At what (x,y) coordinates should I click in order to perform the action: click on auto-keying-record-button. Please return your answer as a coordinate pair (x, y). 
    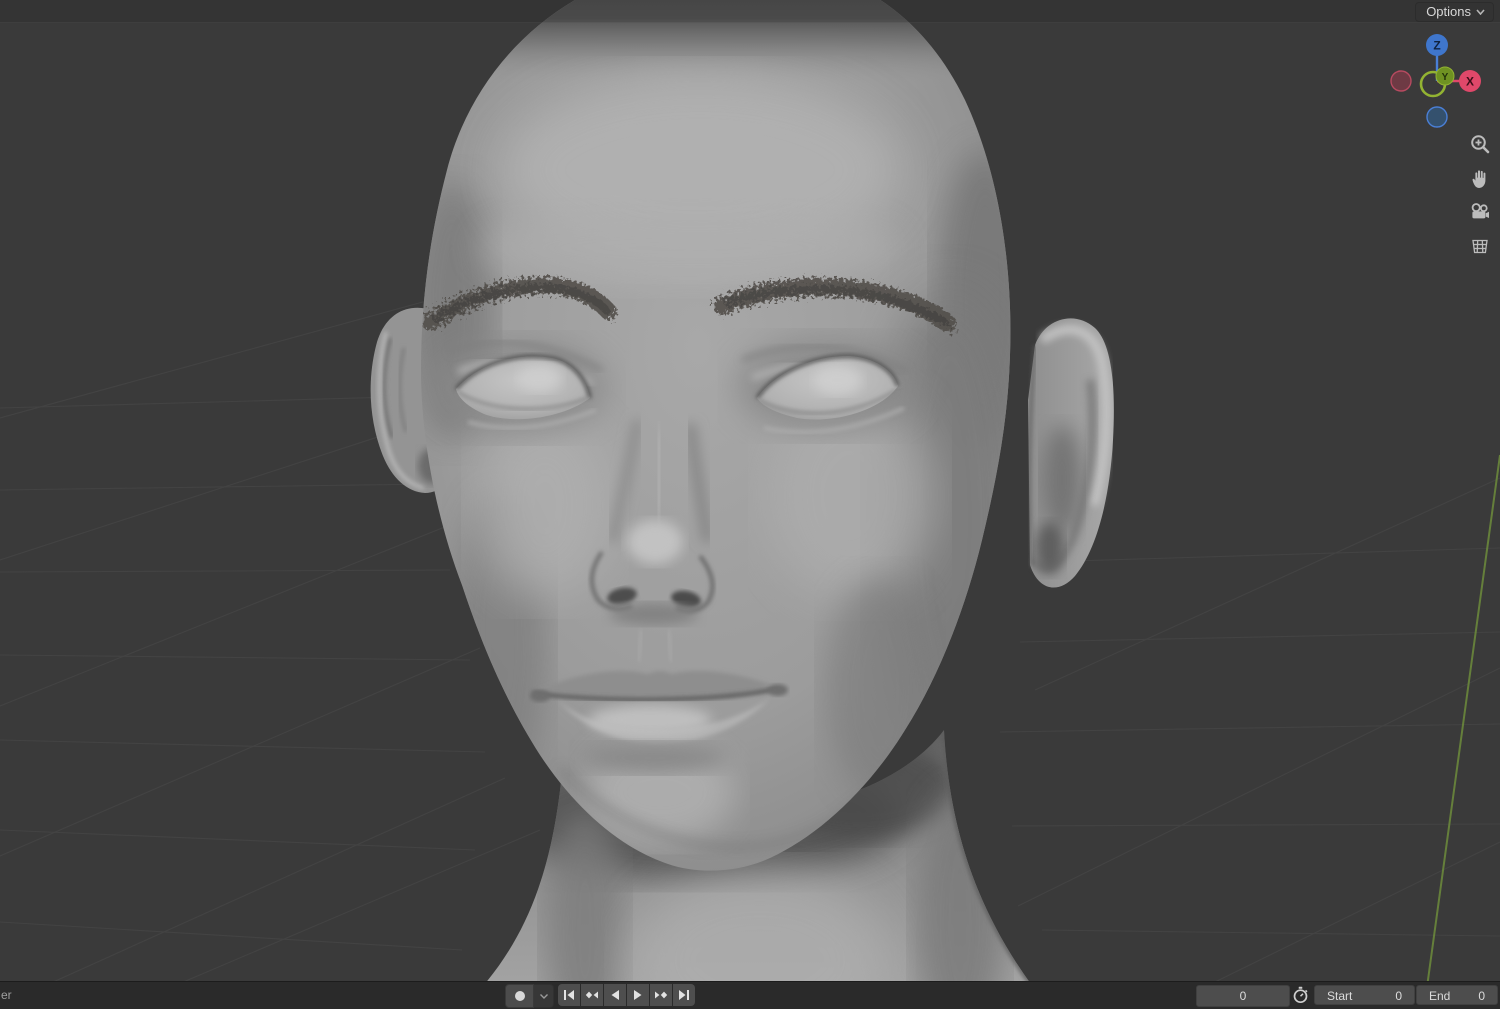
    Looking at the image, I should click on (519, 996).